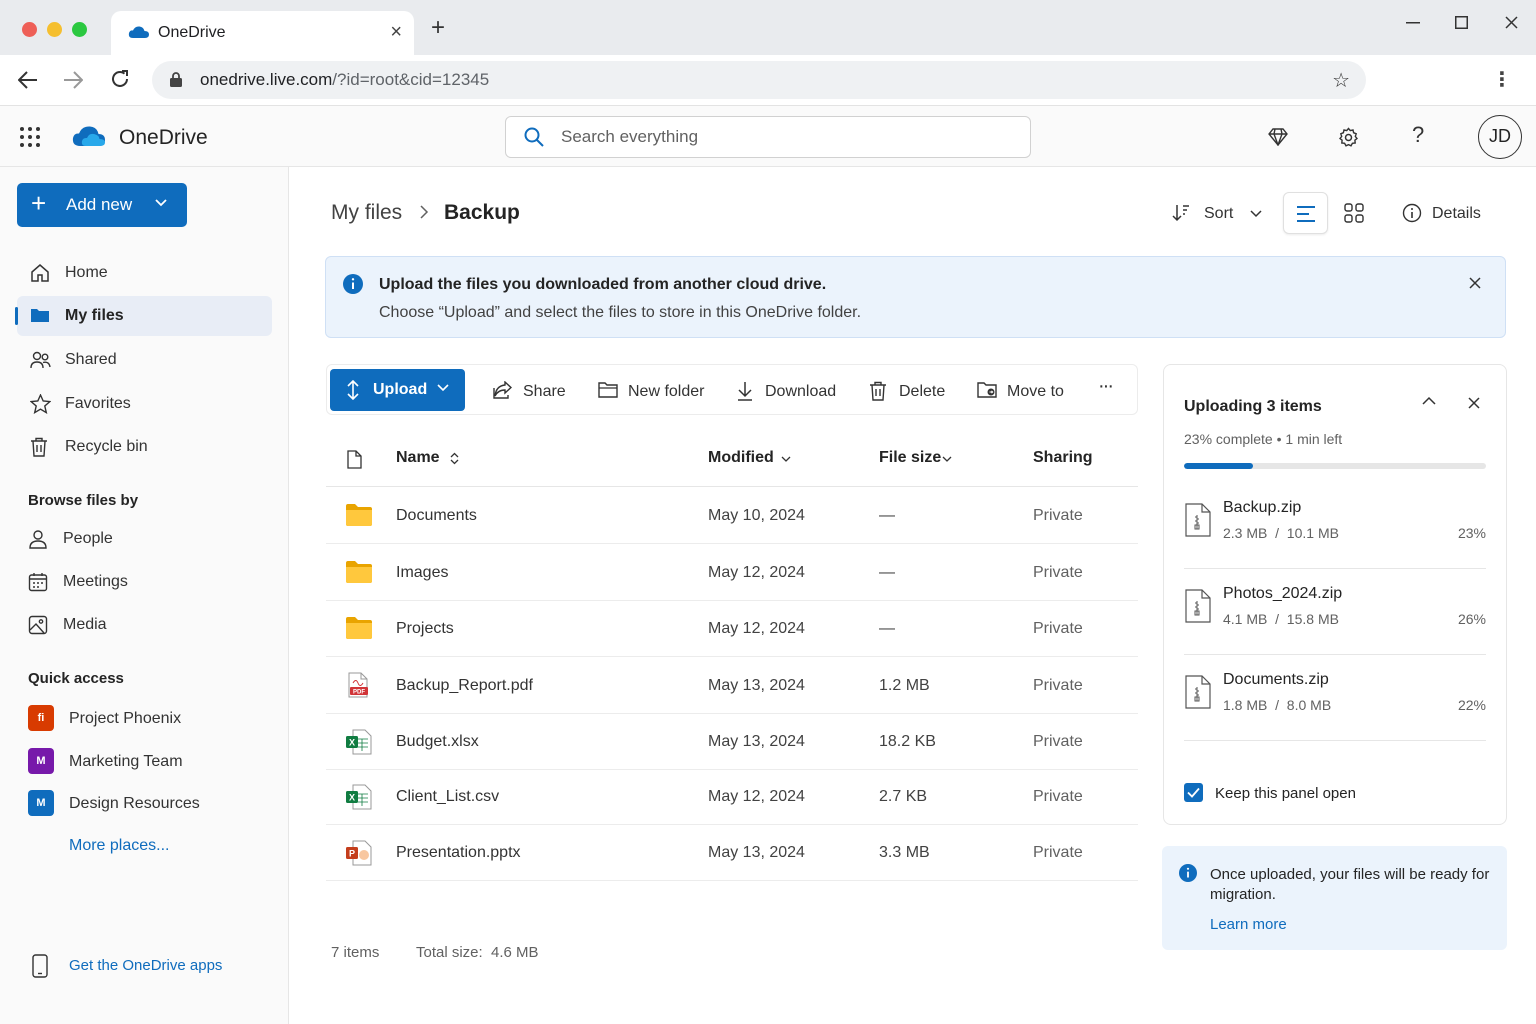 The image size is (1536, 1024). Describe the element at coordinates (741, 458) in the screenshot. I see `column-modified: Modified` at that location.